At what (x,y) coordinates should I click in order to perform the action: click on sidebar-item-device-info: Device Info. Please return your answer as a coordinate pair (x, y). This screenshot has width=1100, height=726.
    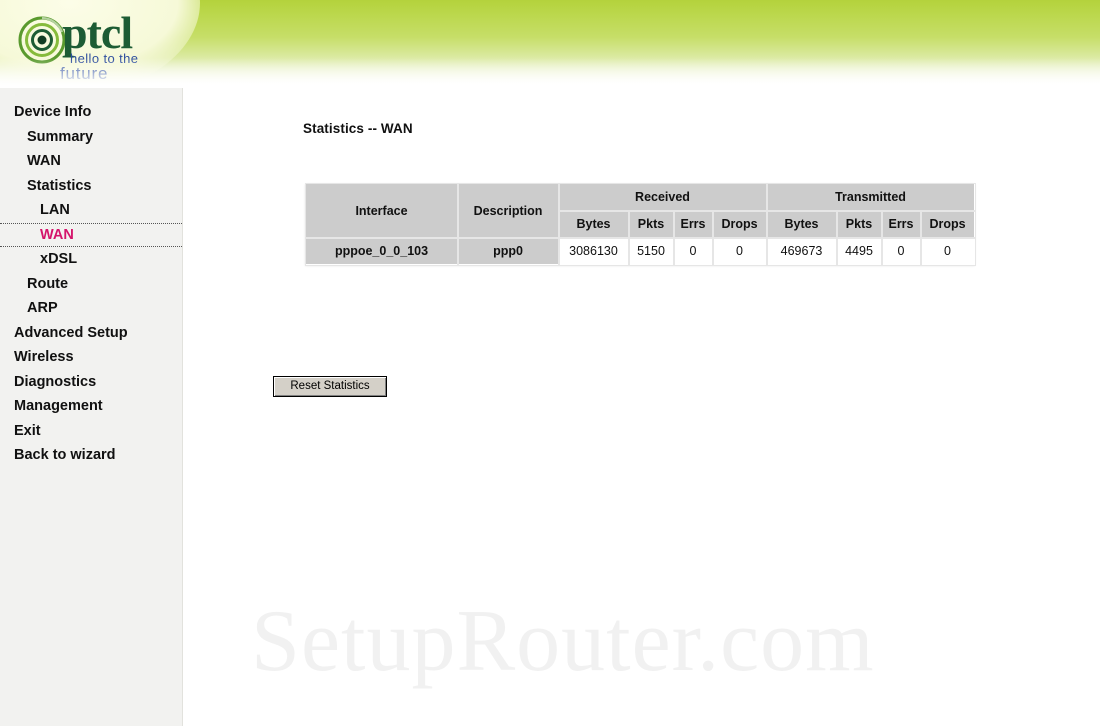
    Looking at the image, I should click on (91, 112).